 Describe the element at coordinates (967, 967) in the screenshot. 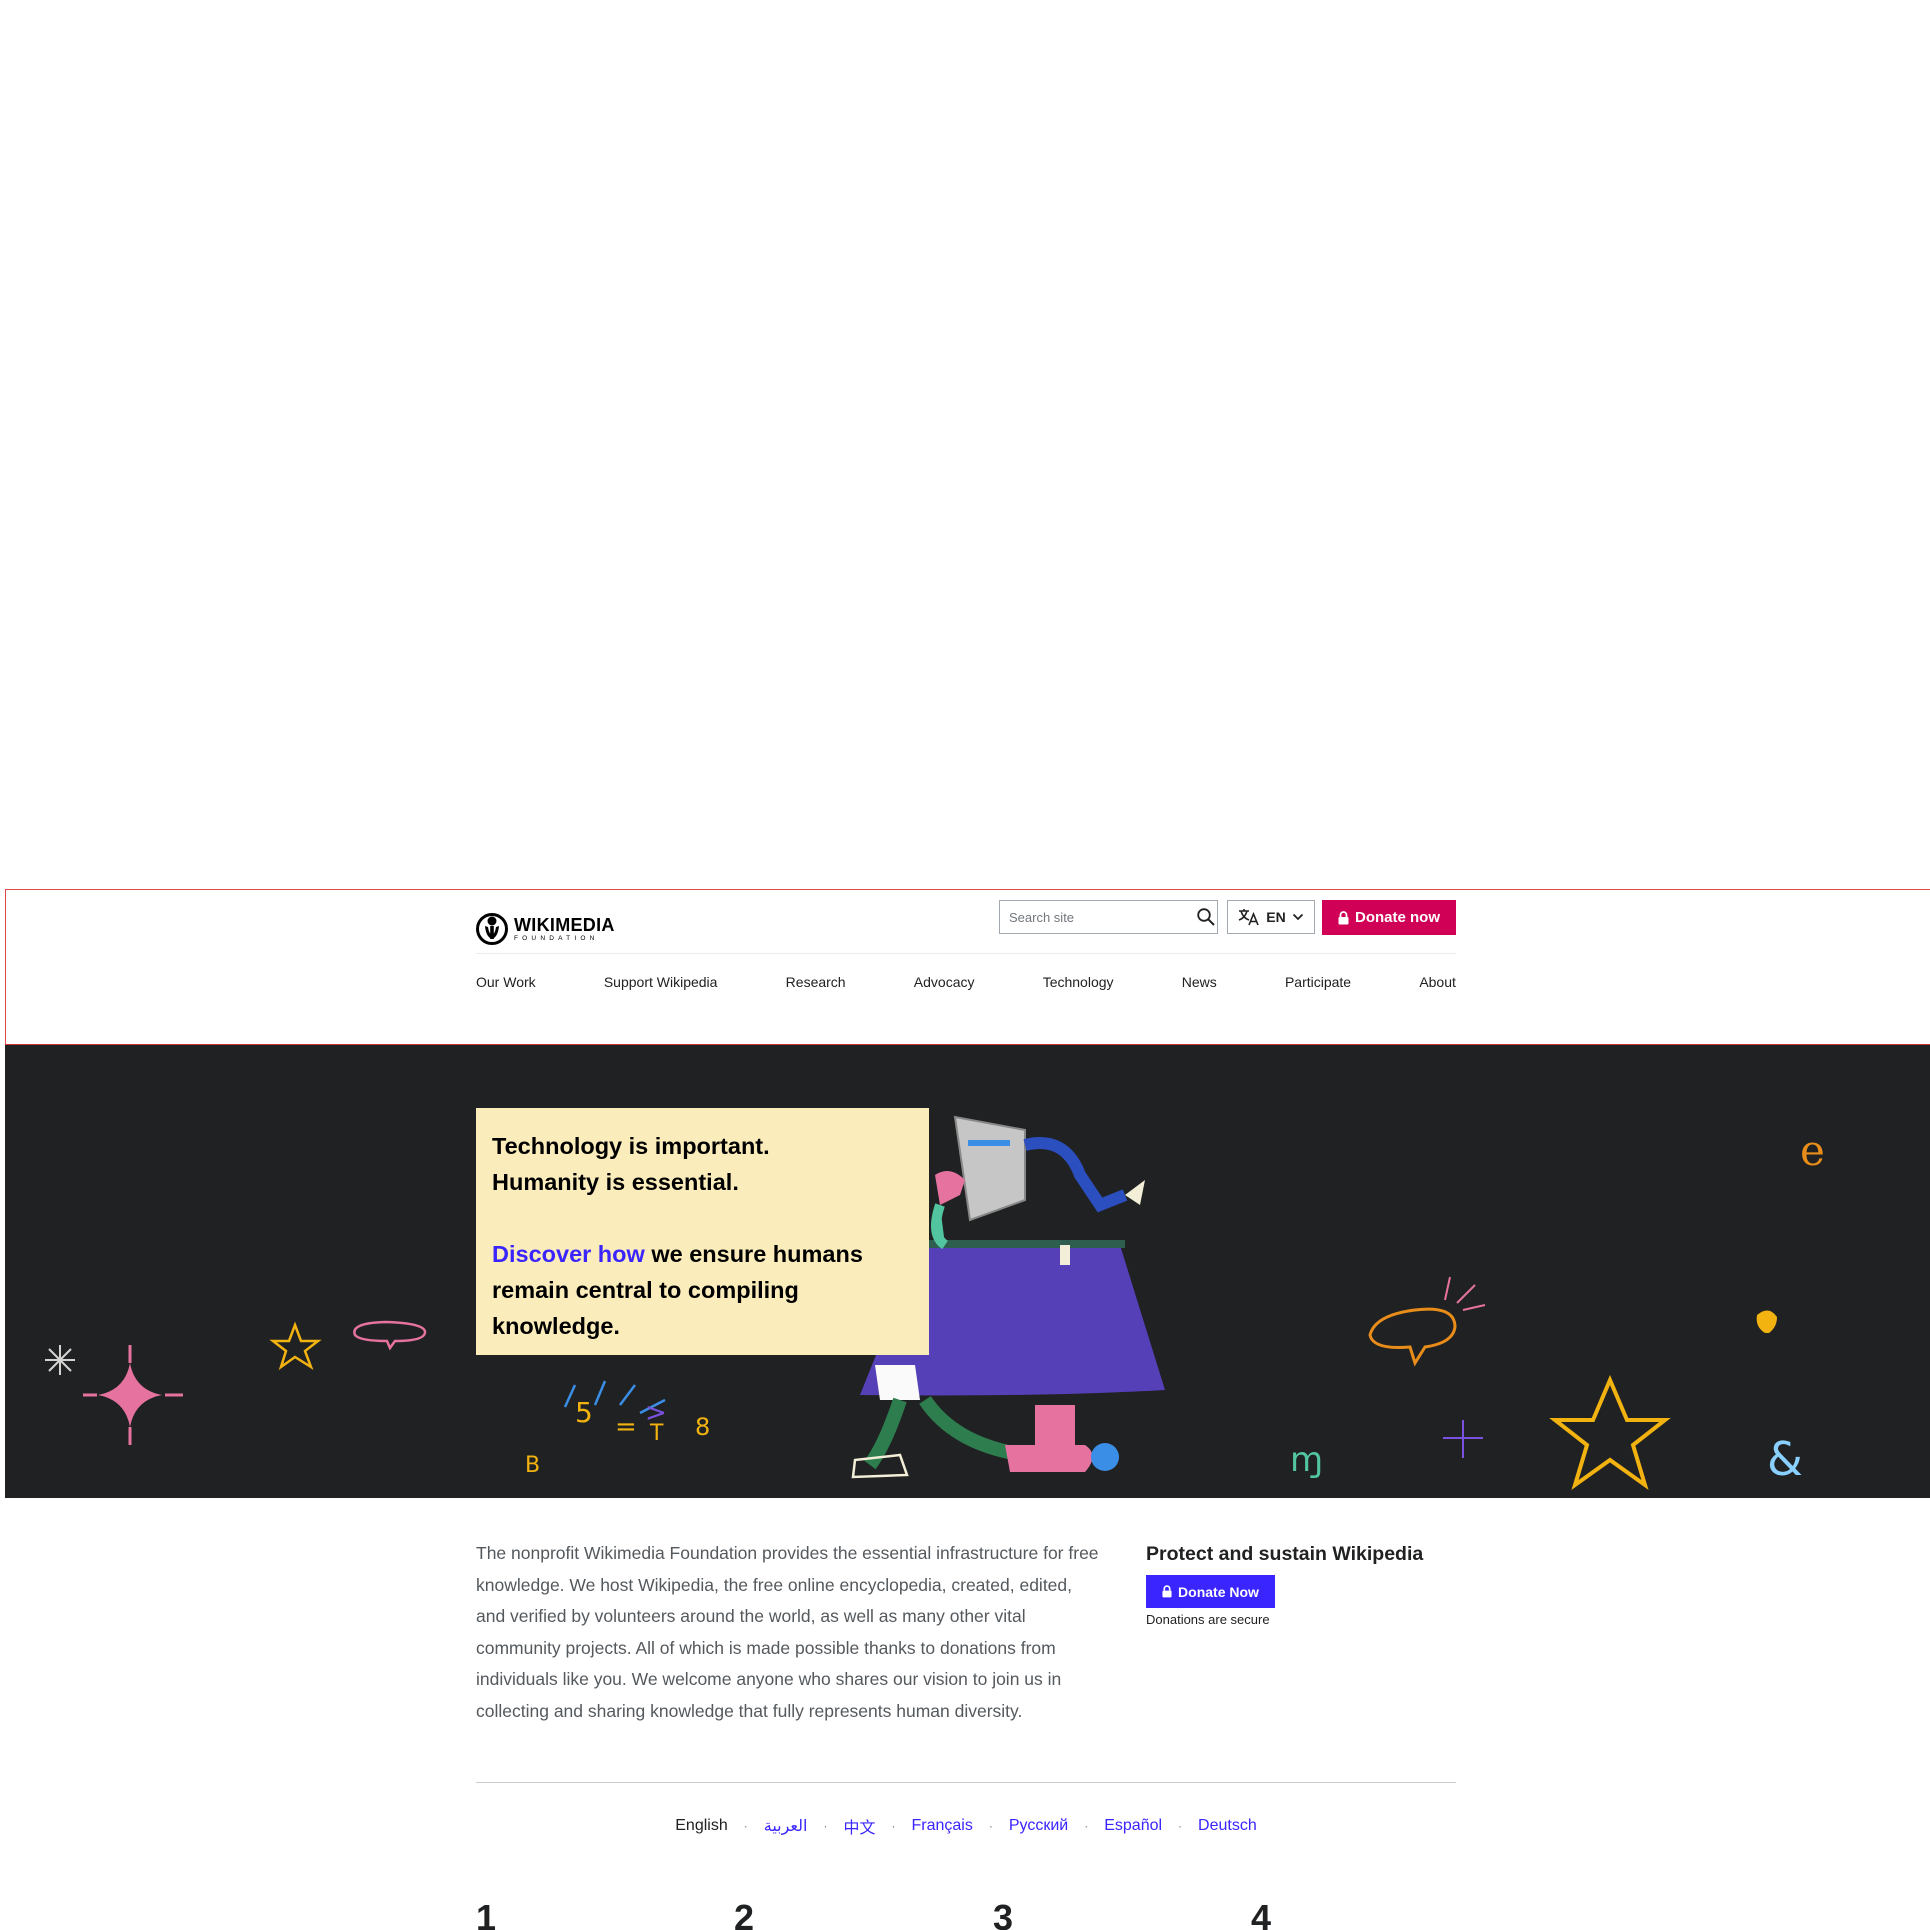

I see `site-header` at that location.